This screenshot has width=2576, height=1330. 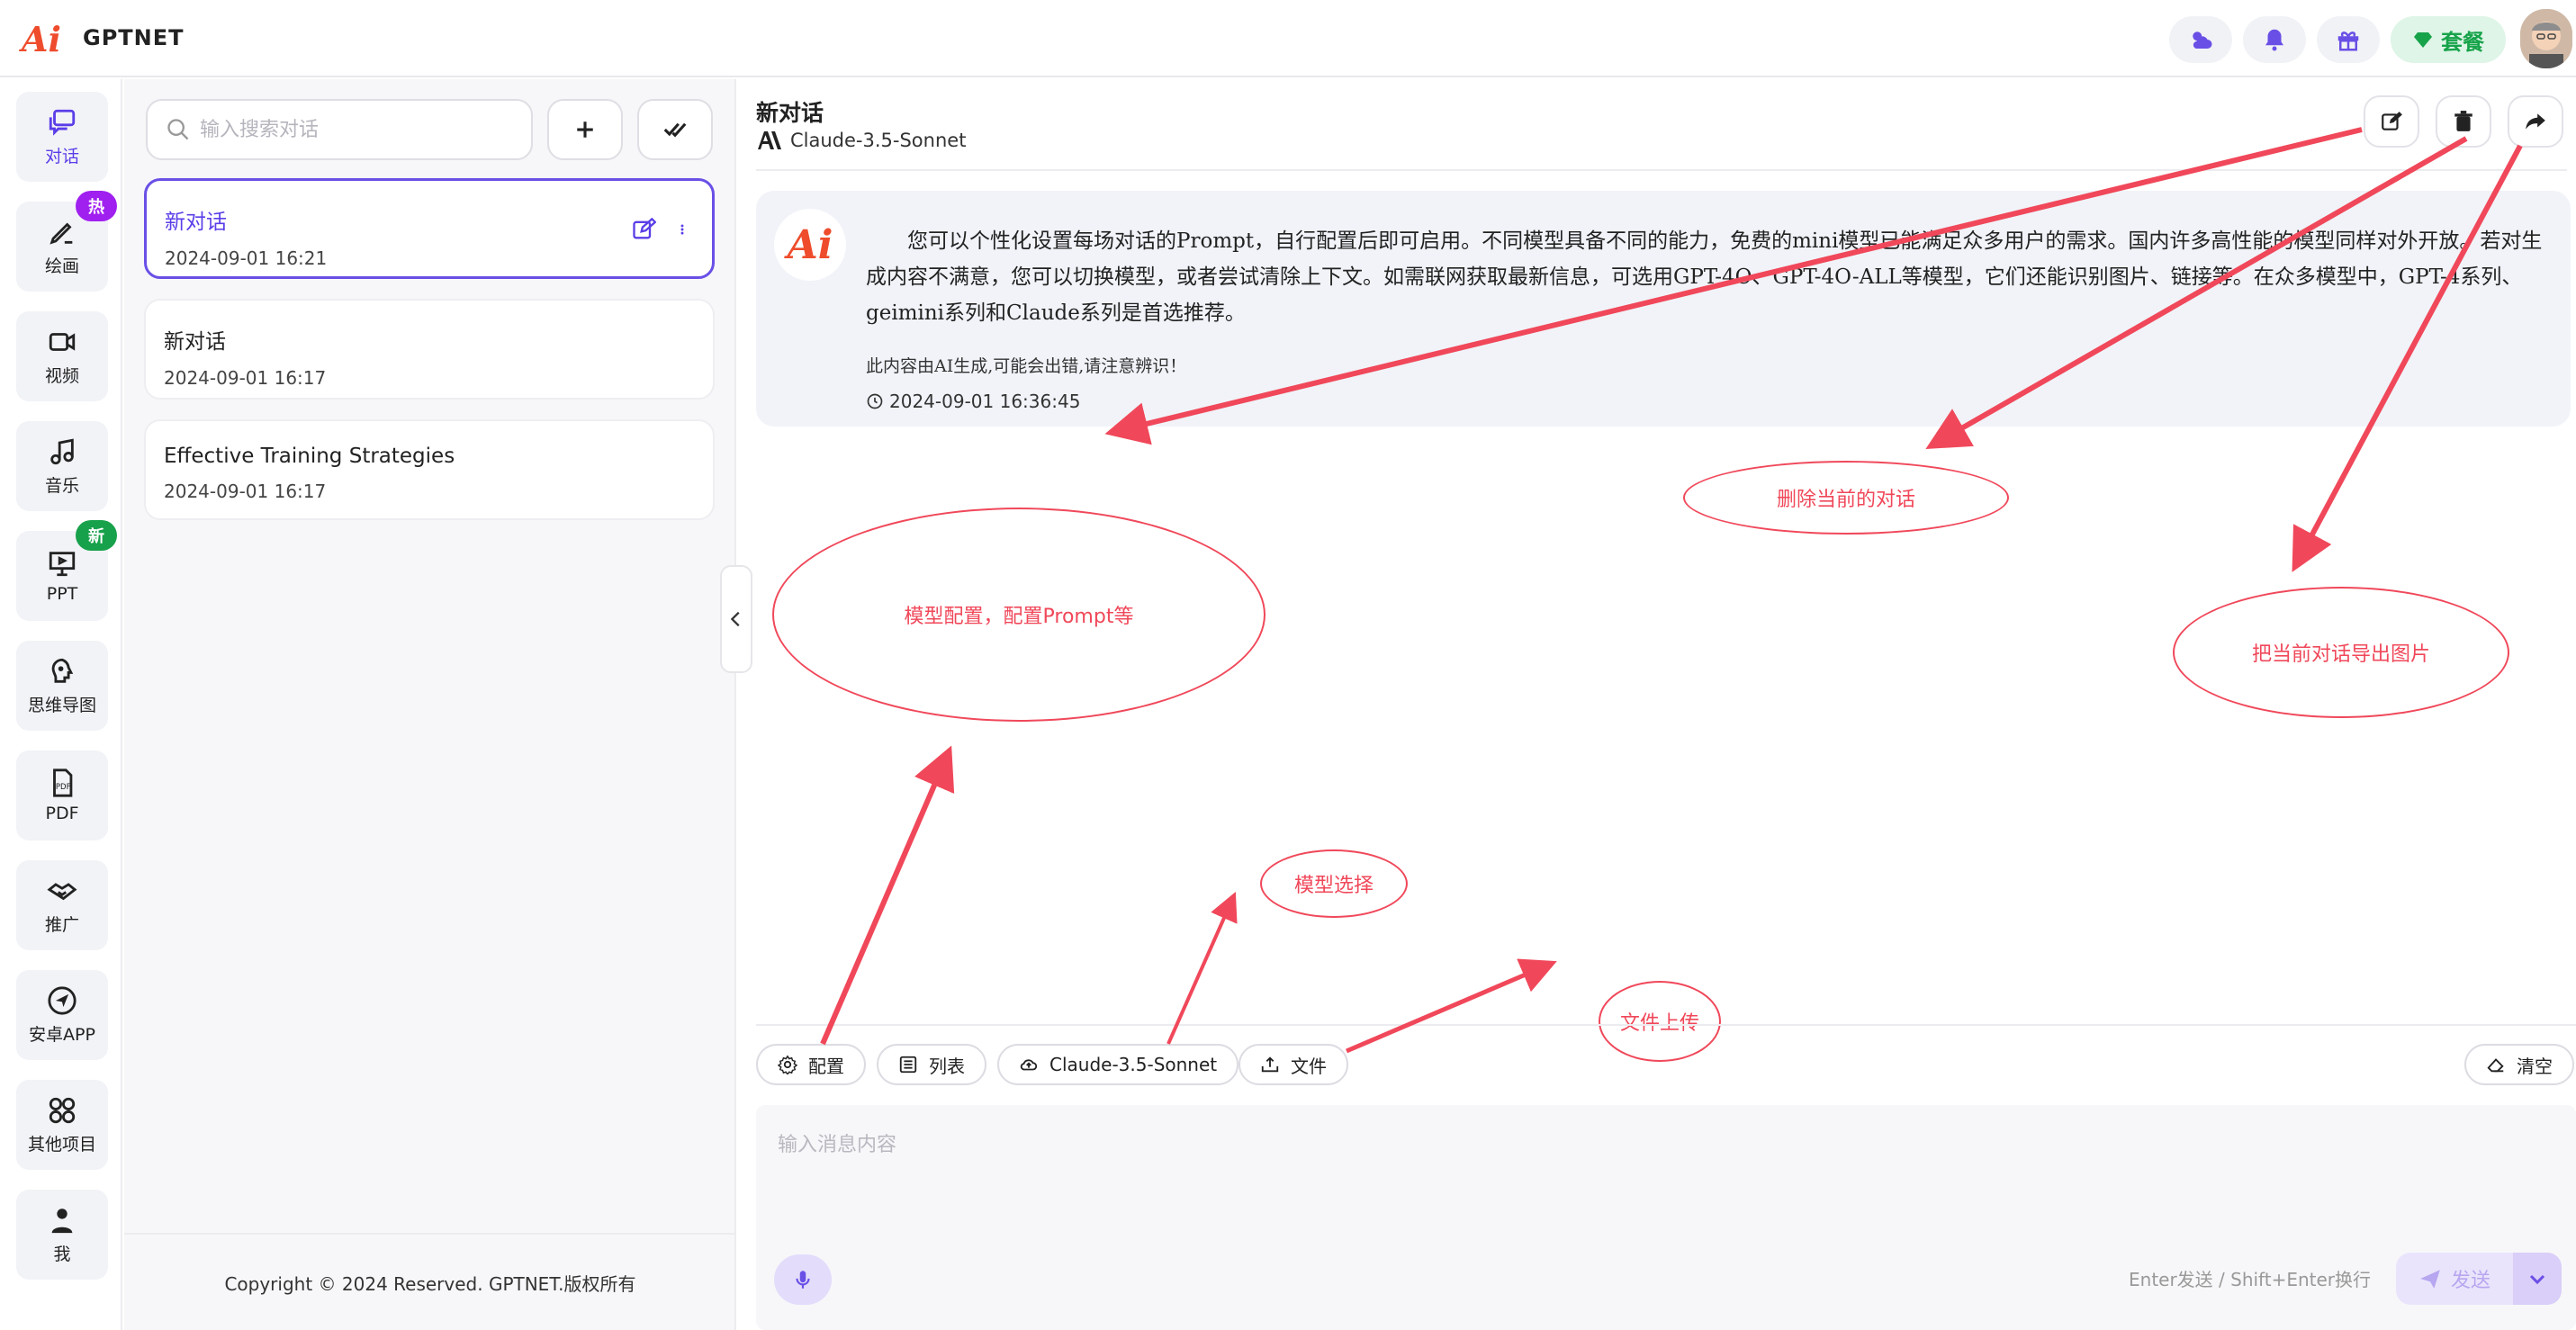 I want to click on handshake-icon, so click(x=62, y=891).